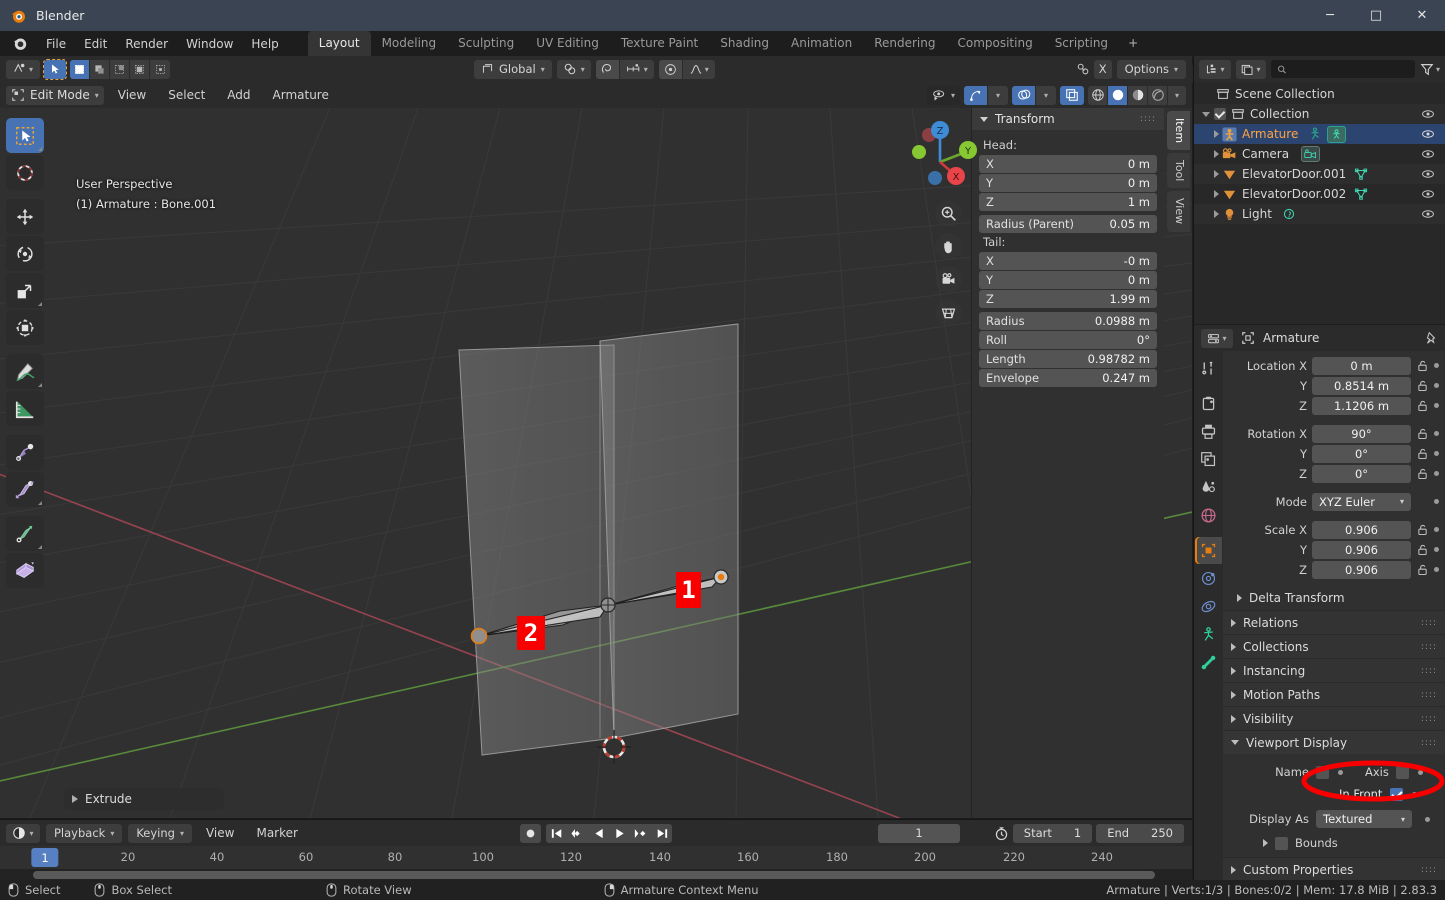 The width and height of the screenshot is (1445, 900). I want to click on outliner-editor-type-button: ▾, so click(1215, 69).